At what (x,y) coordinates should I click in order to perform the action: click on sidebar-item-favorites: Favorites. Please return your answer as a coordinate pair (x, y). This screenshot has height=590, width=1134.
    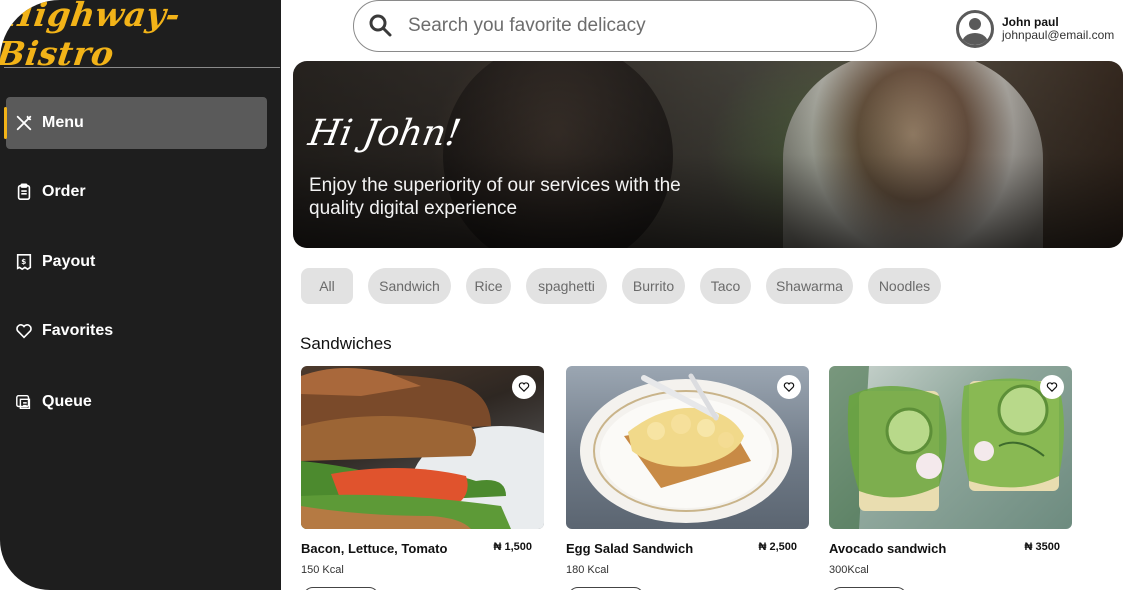
    Looking at the image, I should click on (136, 331).